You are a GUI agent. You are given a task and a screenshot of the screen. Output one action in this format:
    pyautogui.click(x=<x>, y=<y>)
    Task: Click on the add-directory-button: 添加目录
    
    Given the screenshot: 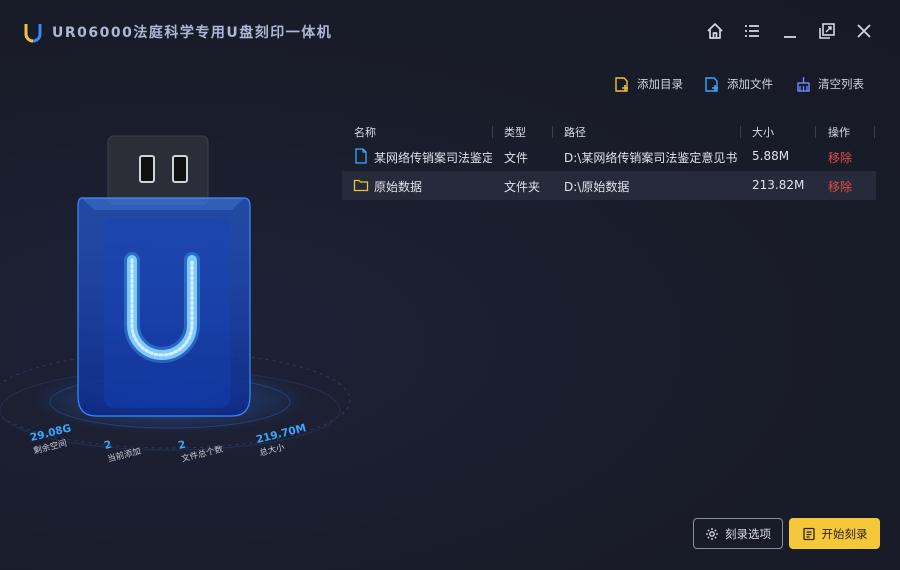 What is the action you would take?
    pyautogui.click(x=648, y=84)
    